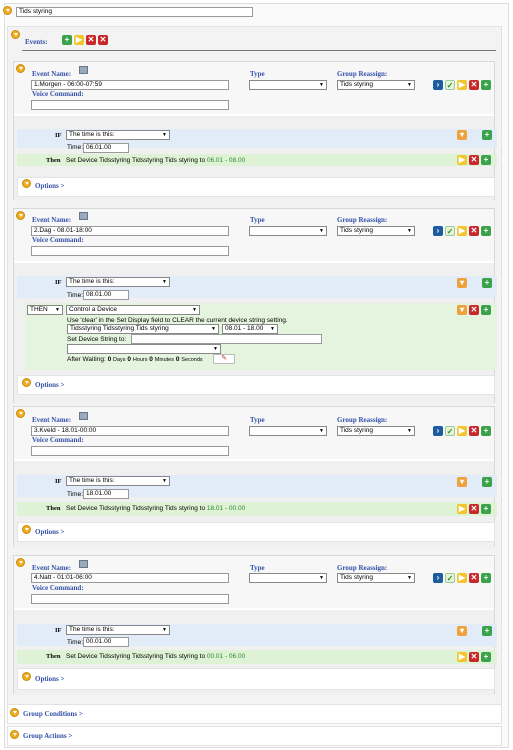 This screenshot has width=513, height=750. I want to click on time-input: 00.01.00, so click(106, 642).